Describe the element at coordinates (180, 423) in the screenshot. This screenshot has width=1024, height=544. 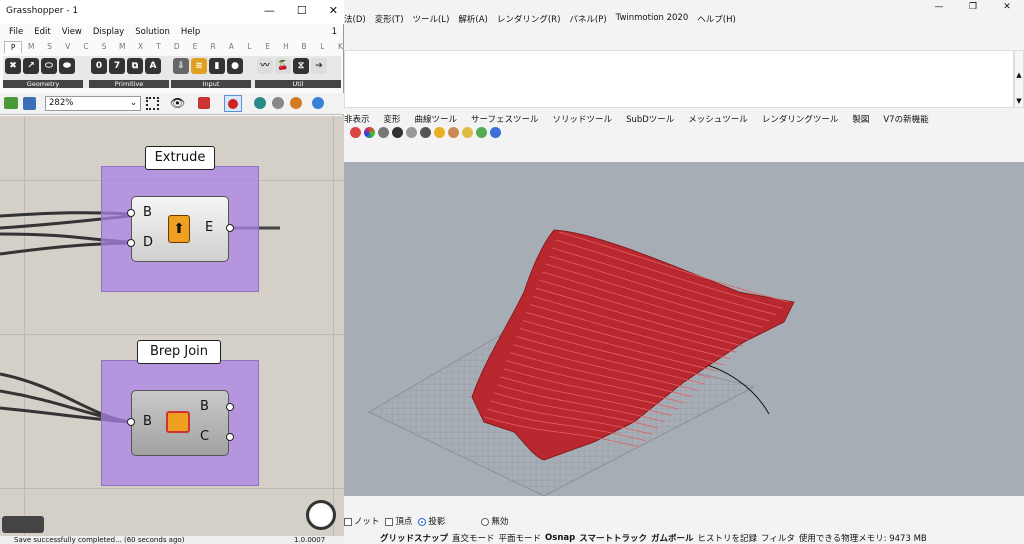
I see `brep-join-component: B B C` at that location.